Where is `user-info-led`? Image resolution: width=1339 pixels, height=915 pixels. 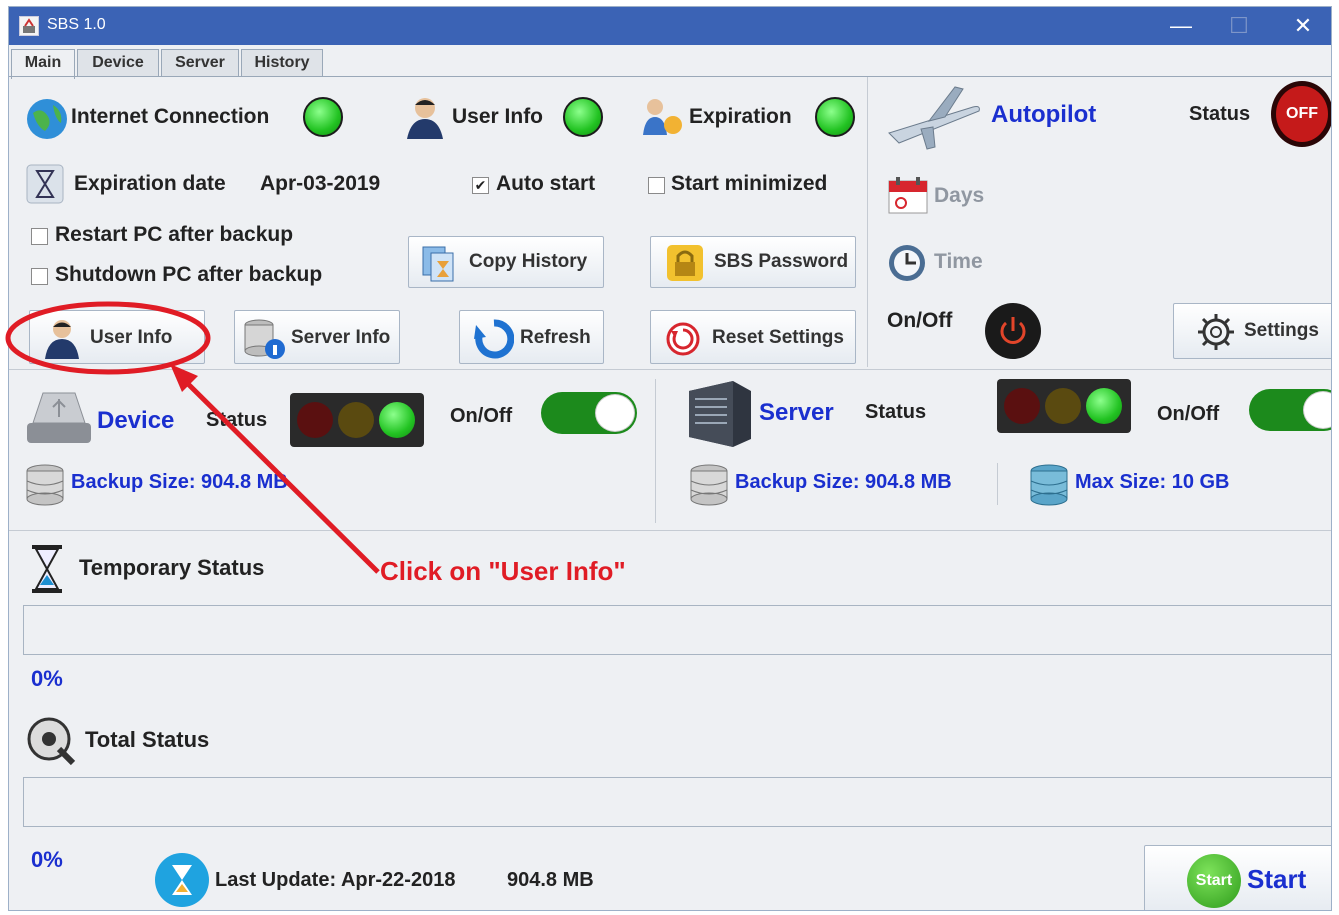
user-info-led is located at coordinates (583, 117).